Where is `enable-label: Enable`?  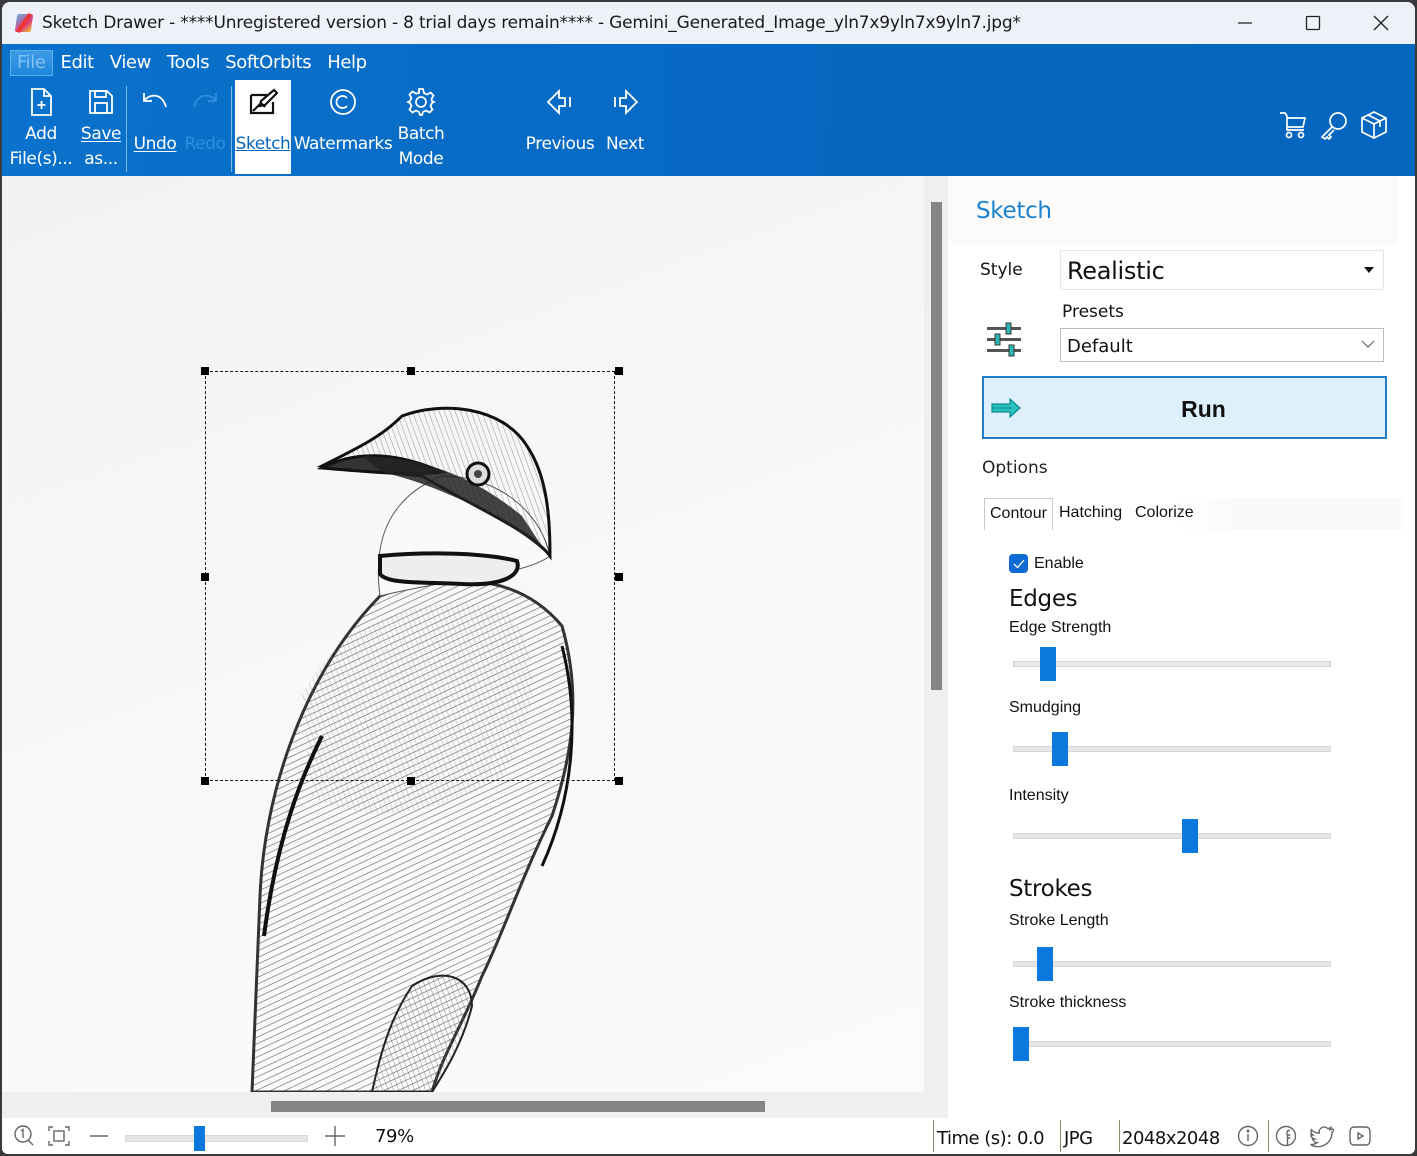 enable-label: Enable is located at coordinates (1059, 563).